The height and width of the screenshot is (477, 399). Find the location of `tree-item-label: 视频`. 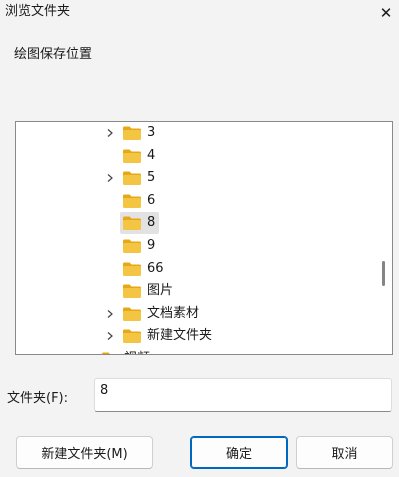

tree-item-label: 视频 is located at coordinates (137, 352).